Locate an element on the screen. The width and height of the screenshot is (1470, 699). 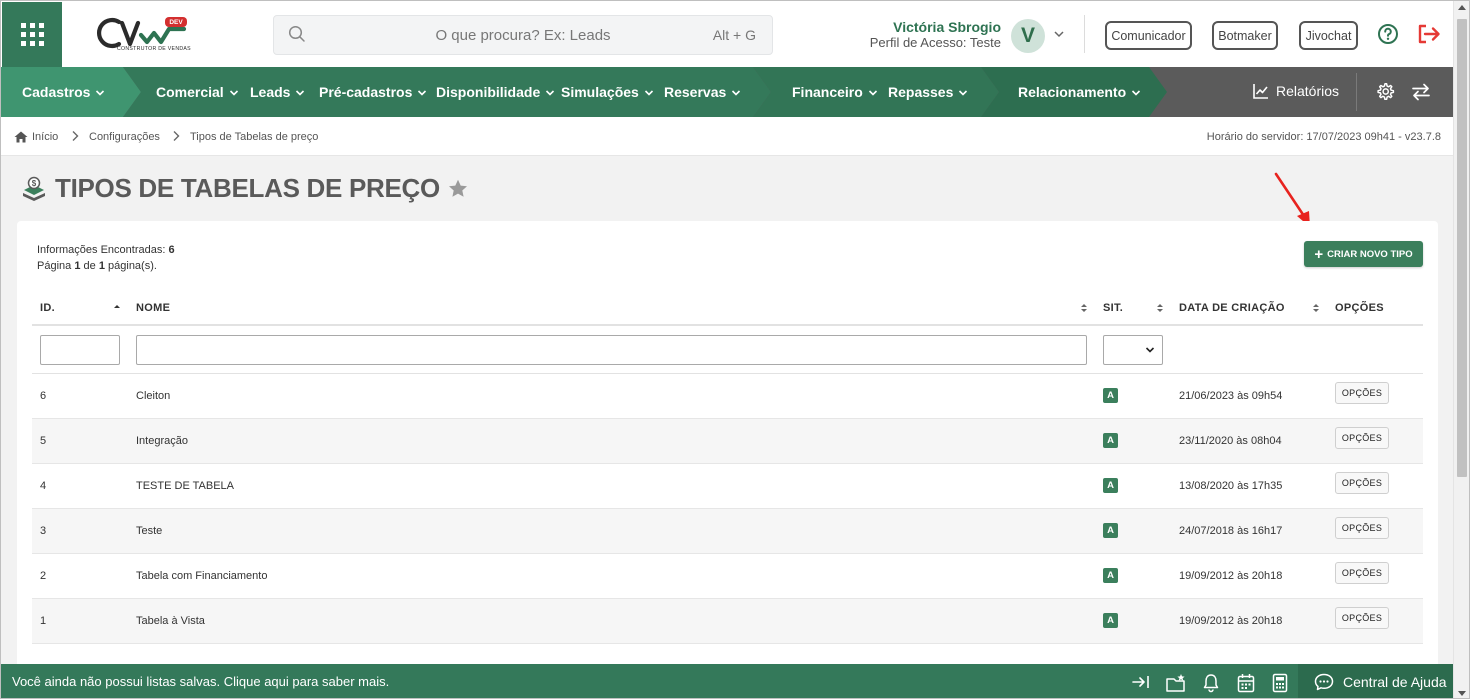
nav-divider is located at coordinates (1356, 92).